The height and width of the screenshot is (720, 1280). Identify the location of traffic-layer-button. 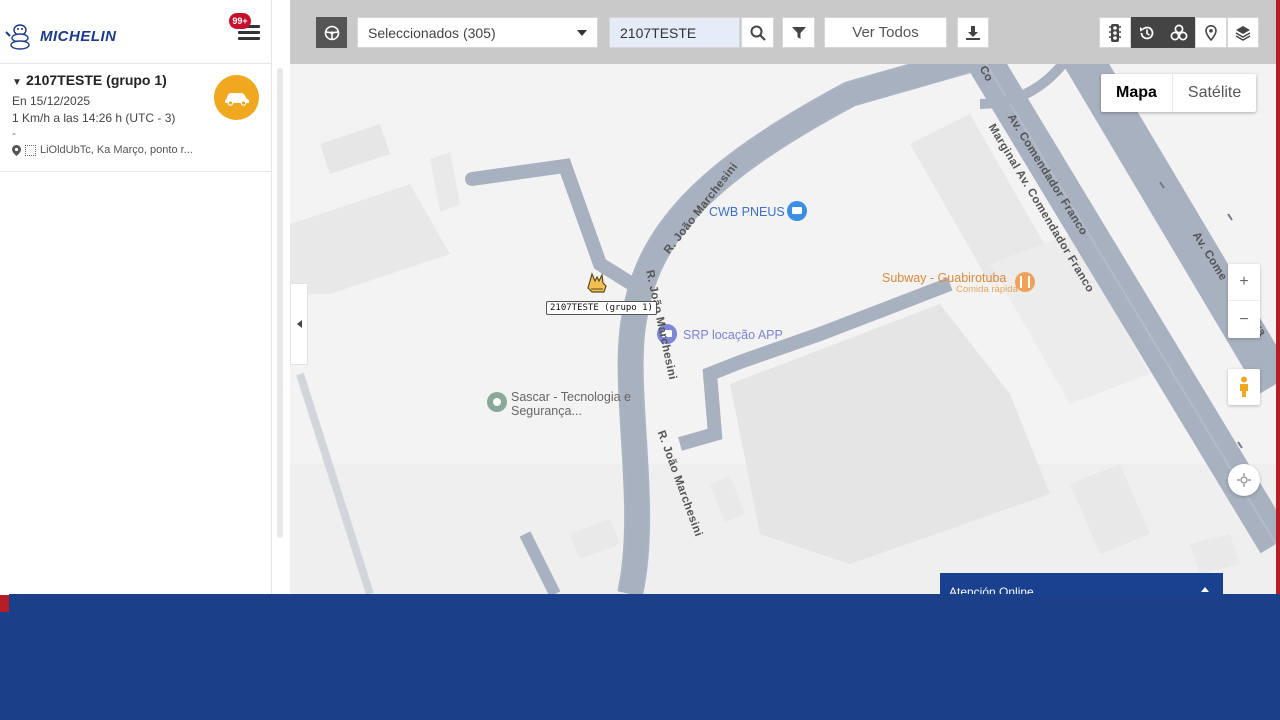
(1115, 32).